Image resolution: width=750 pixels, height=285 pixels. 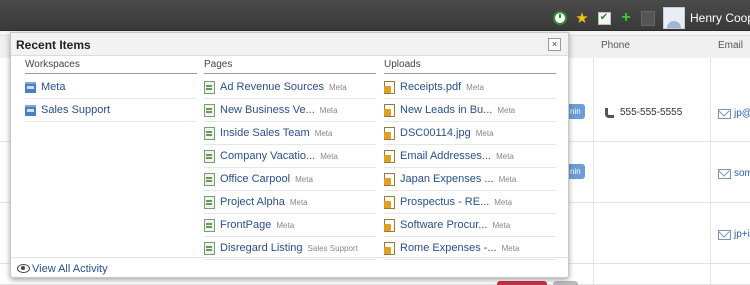 I want to click on star-icon: ★, so click(x=582, y=18).